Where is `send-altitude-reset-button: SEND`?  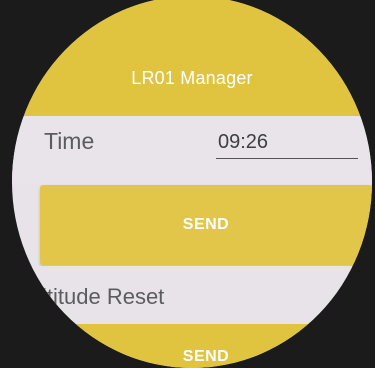
send-altitude-reset-button: SEND is located at coordinates (206, 346).